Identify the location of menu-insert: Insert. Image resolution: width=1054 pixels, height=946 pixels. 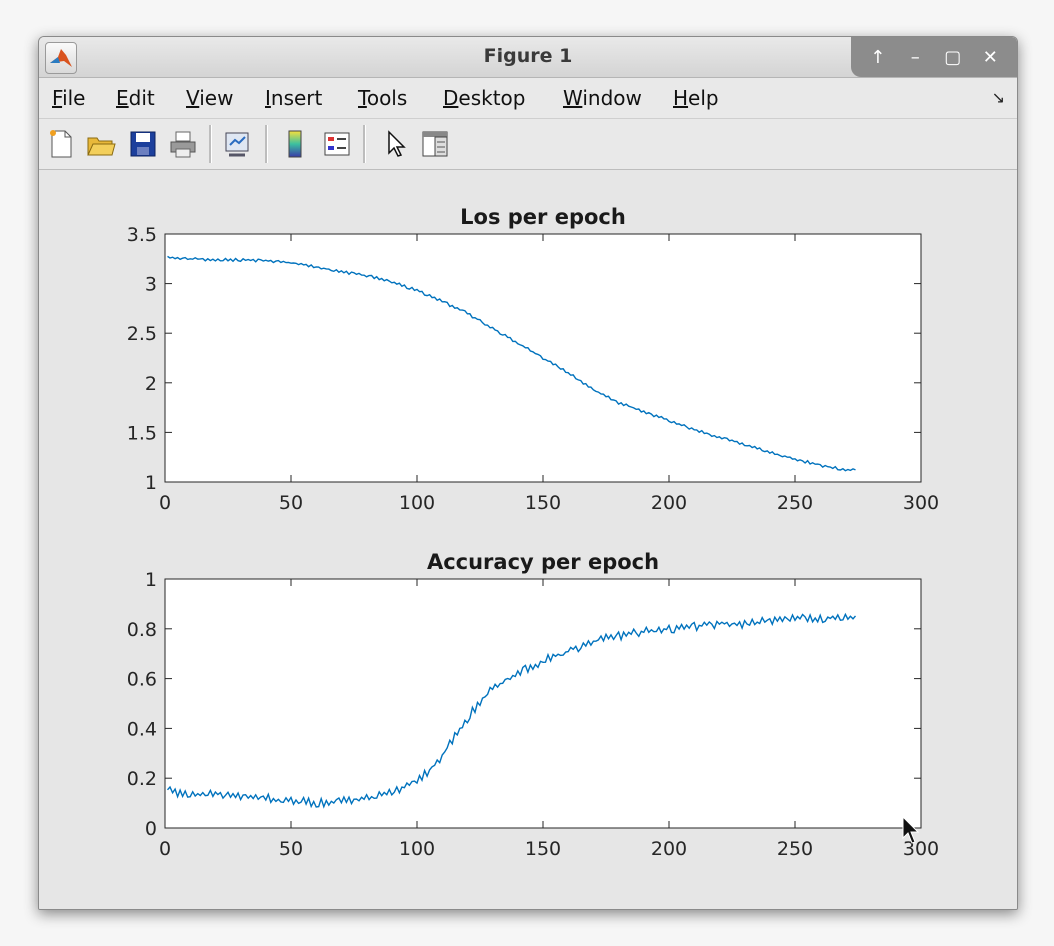
(293, 98).